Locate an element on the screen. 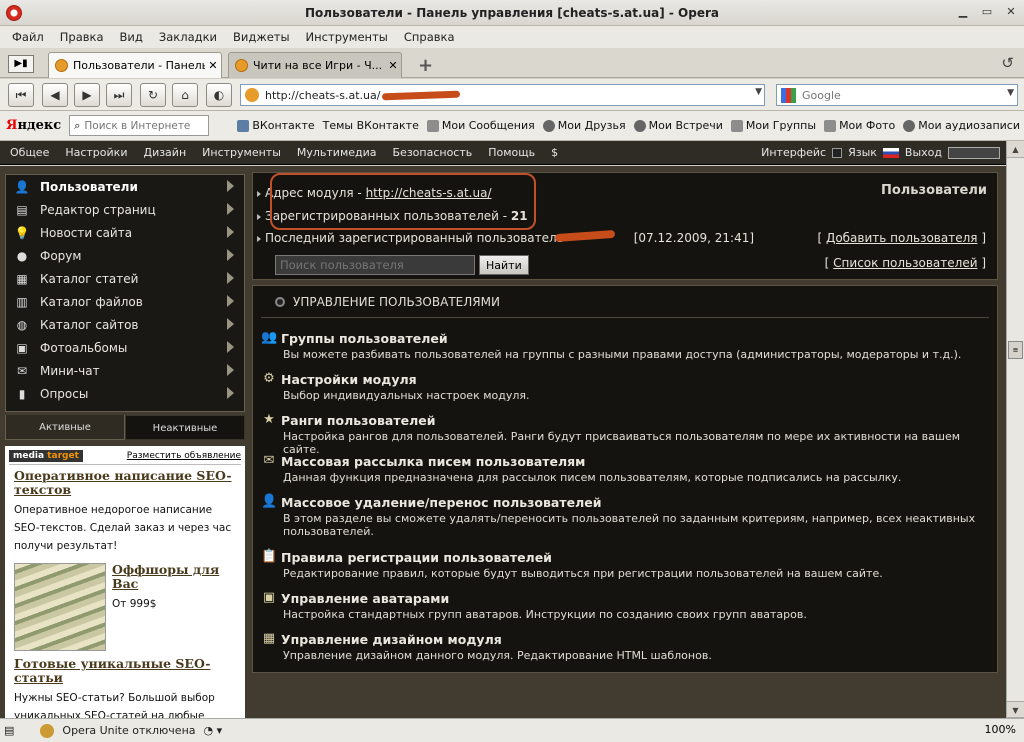  section-link: Управление дизайном модуля is located at coordinates (391, 639).